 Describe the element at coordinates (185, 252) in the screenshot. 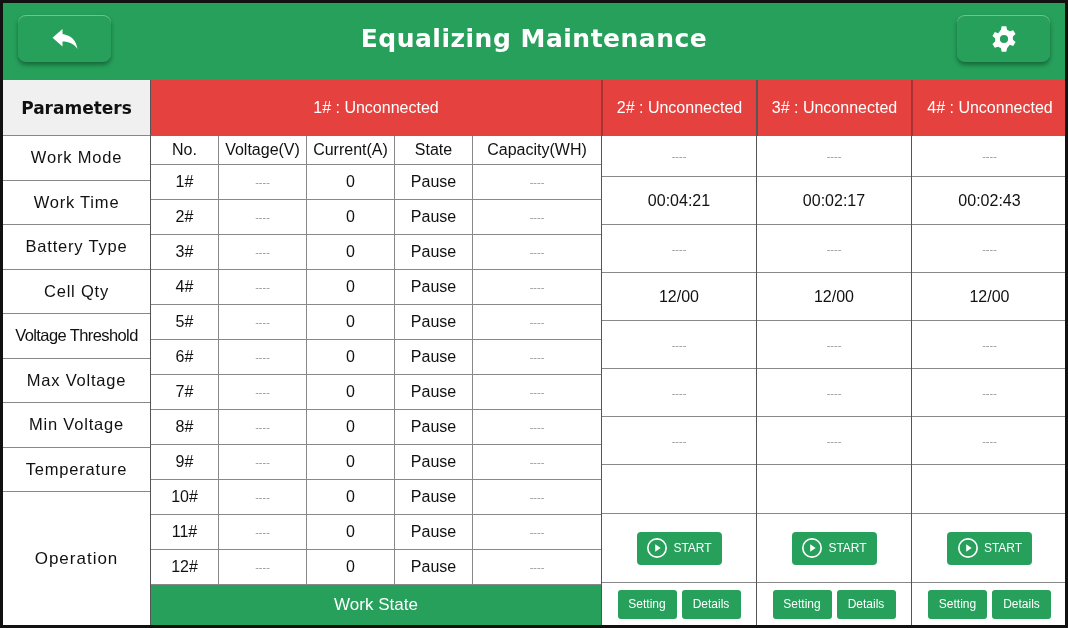

I see `table-cell: 3#` at that location.